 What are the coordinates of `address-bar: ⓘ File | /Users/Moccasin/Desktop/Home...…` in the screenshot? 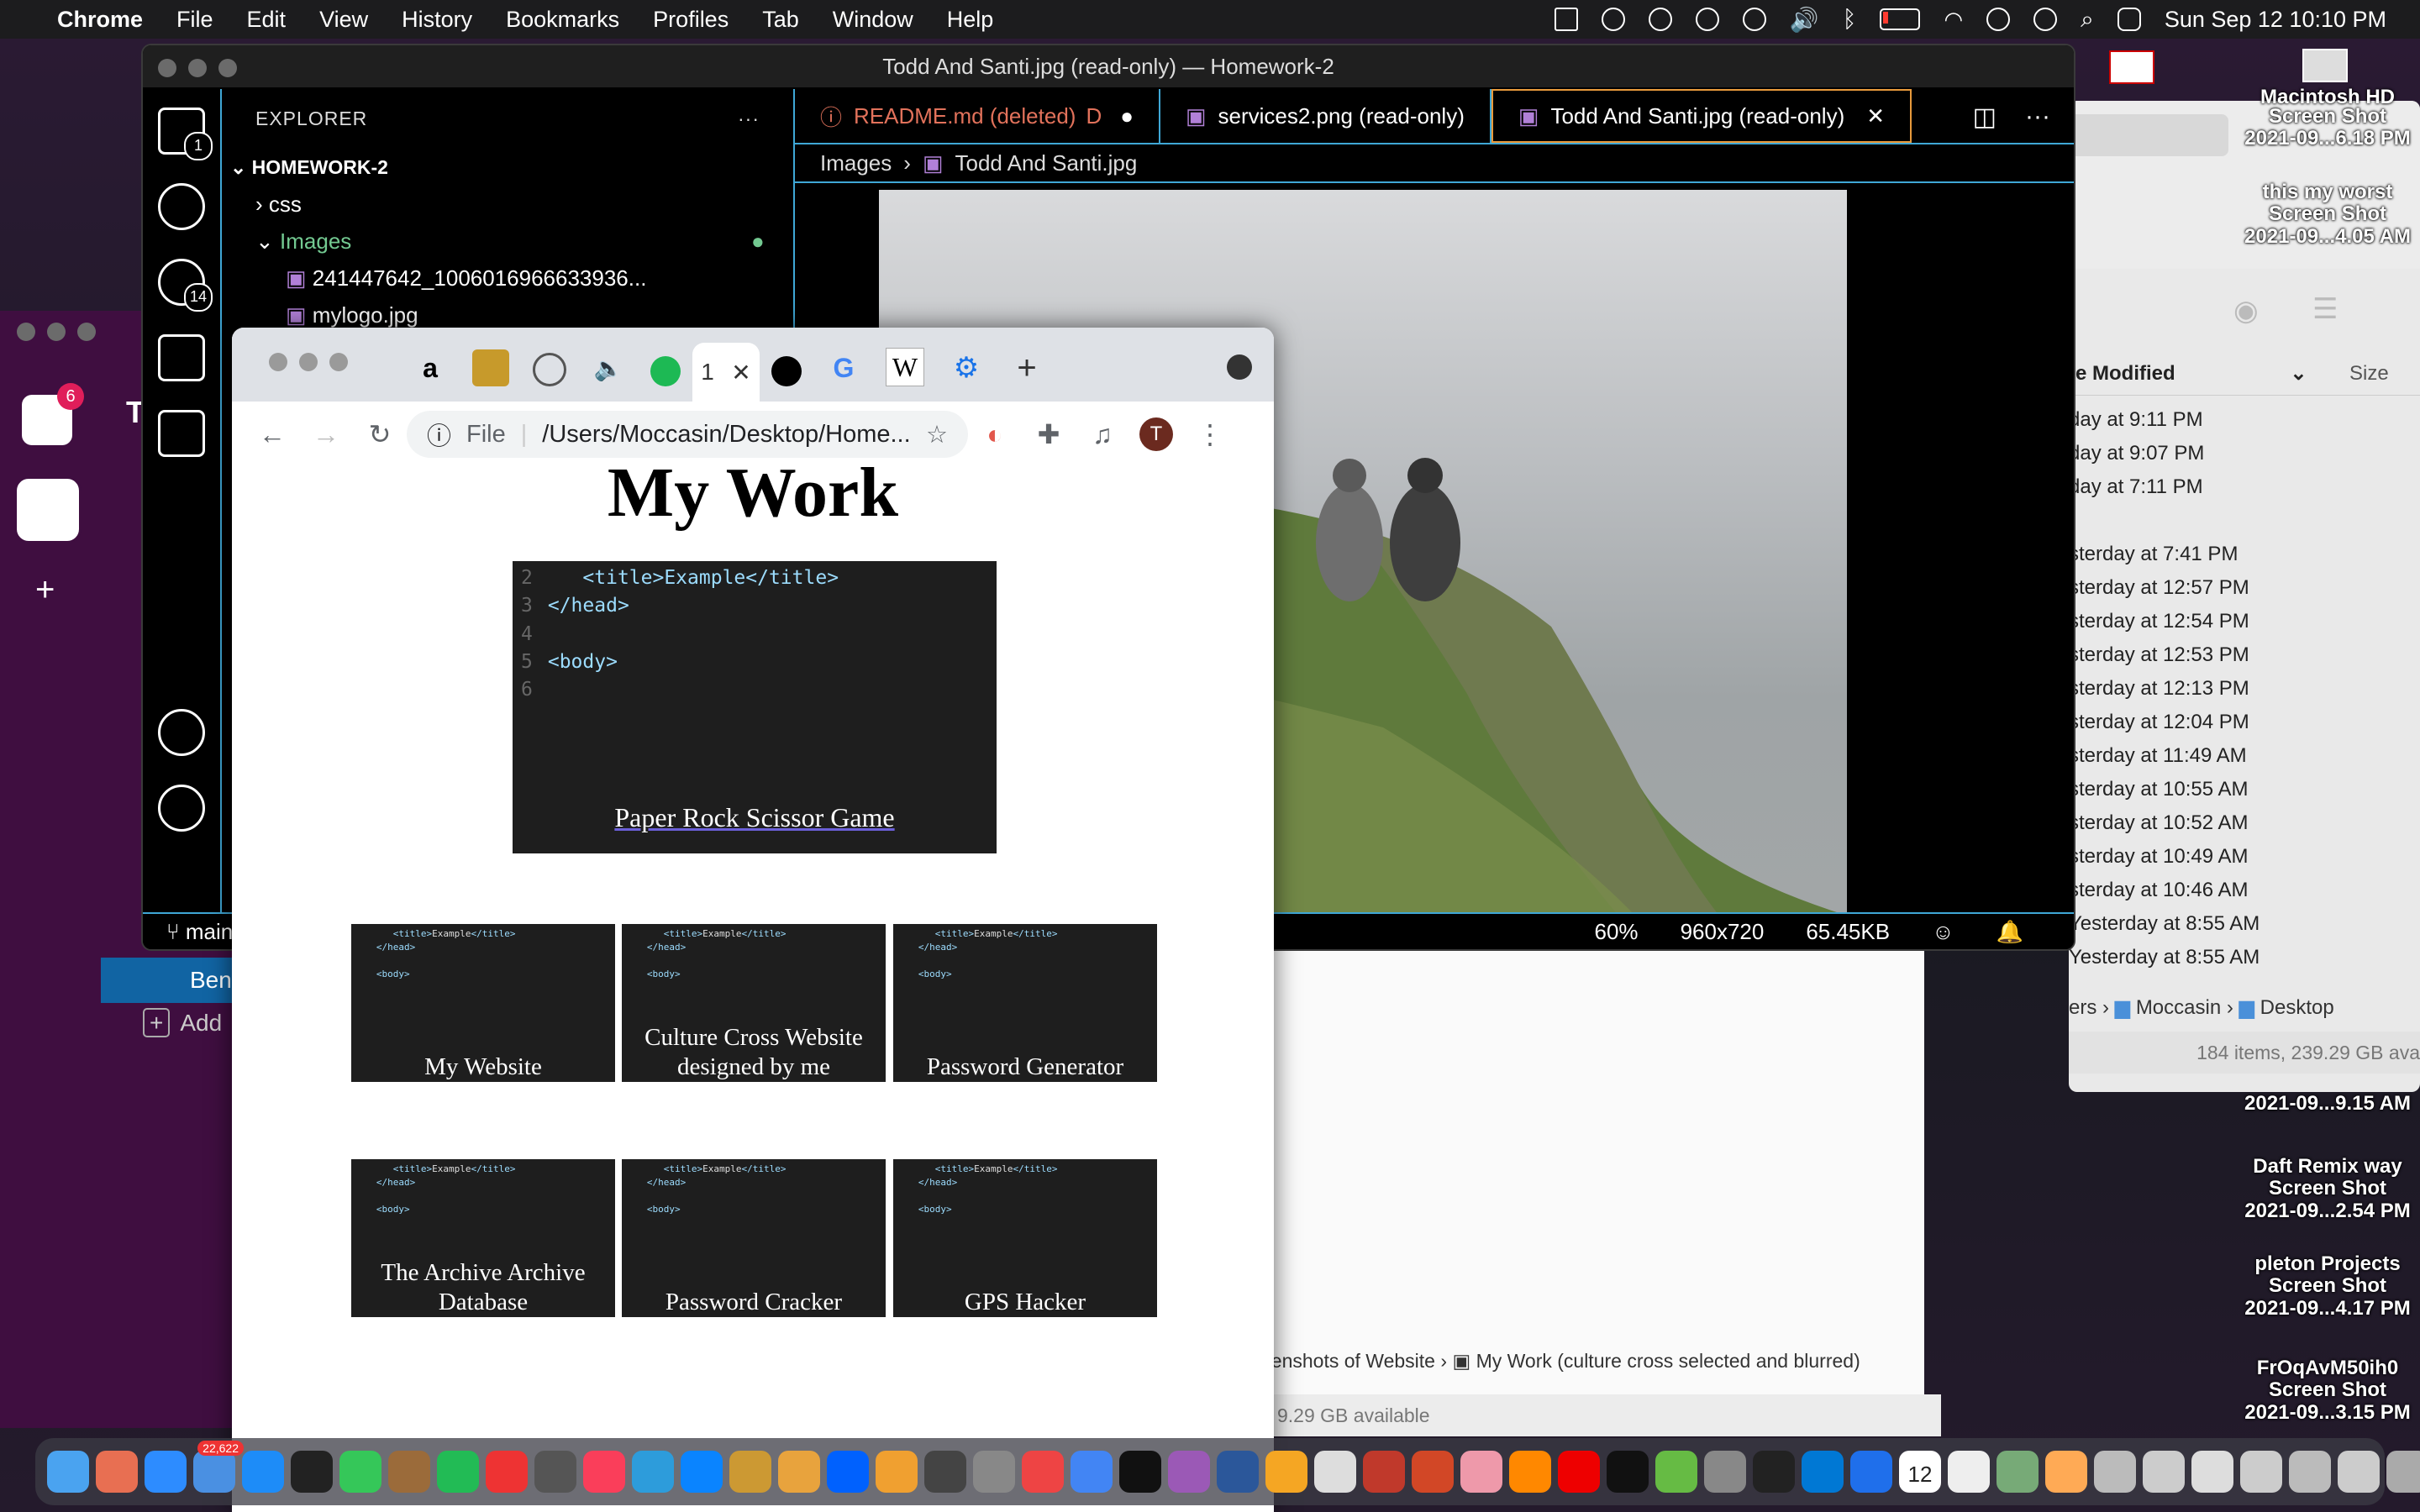 It's located at (688, 434).